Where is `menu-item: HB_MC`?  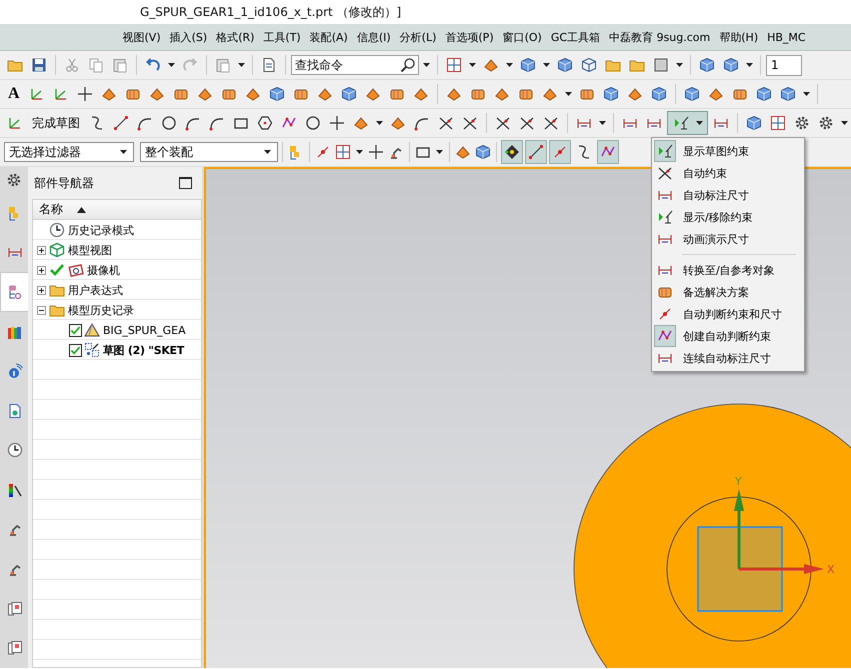 menu-item: HB_MC is located at coordinates (786, 37).